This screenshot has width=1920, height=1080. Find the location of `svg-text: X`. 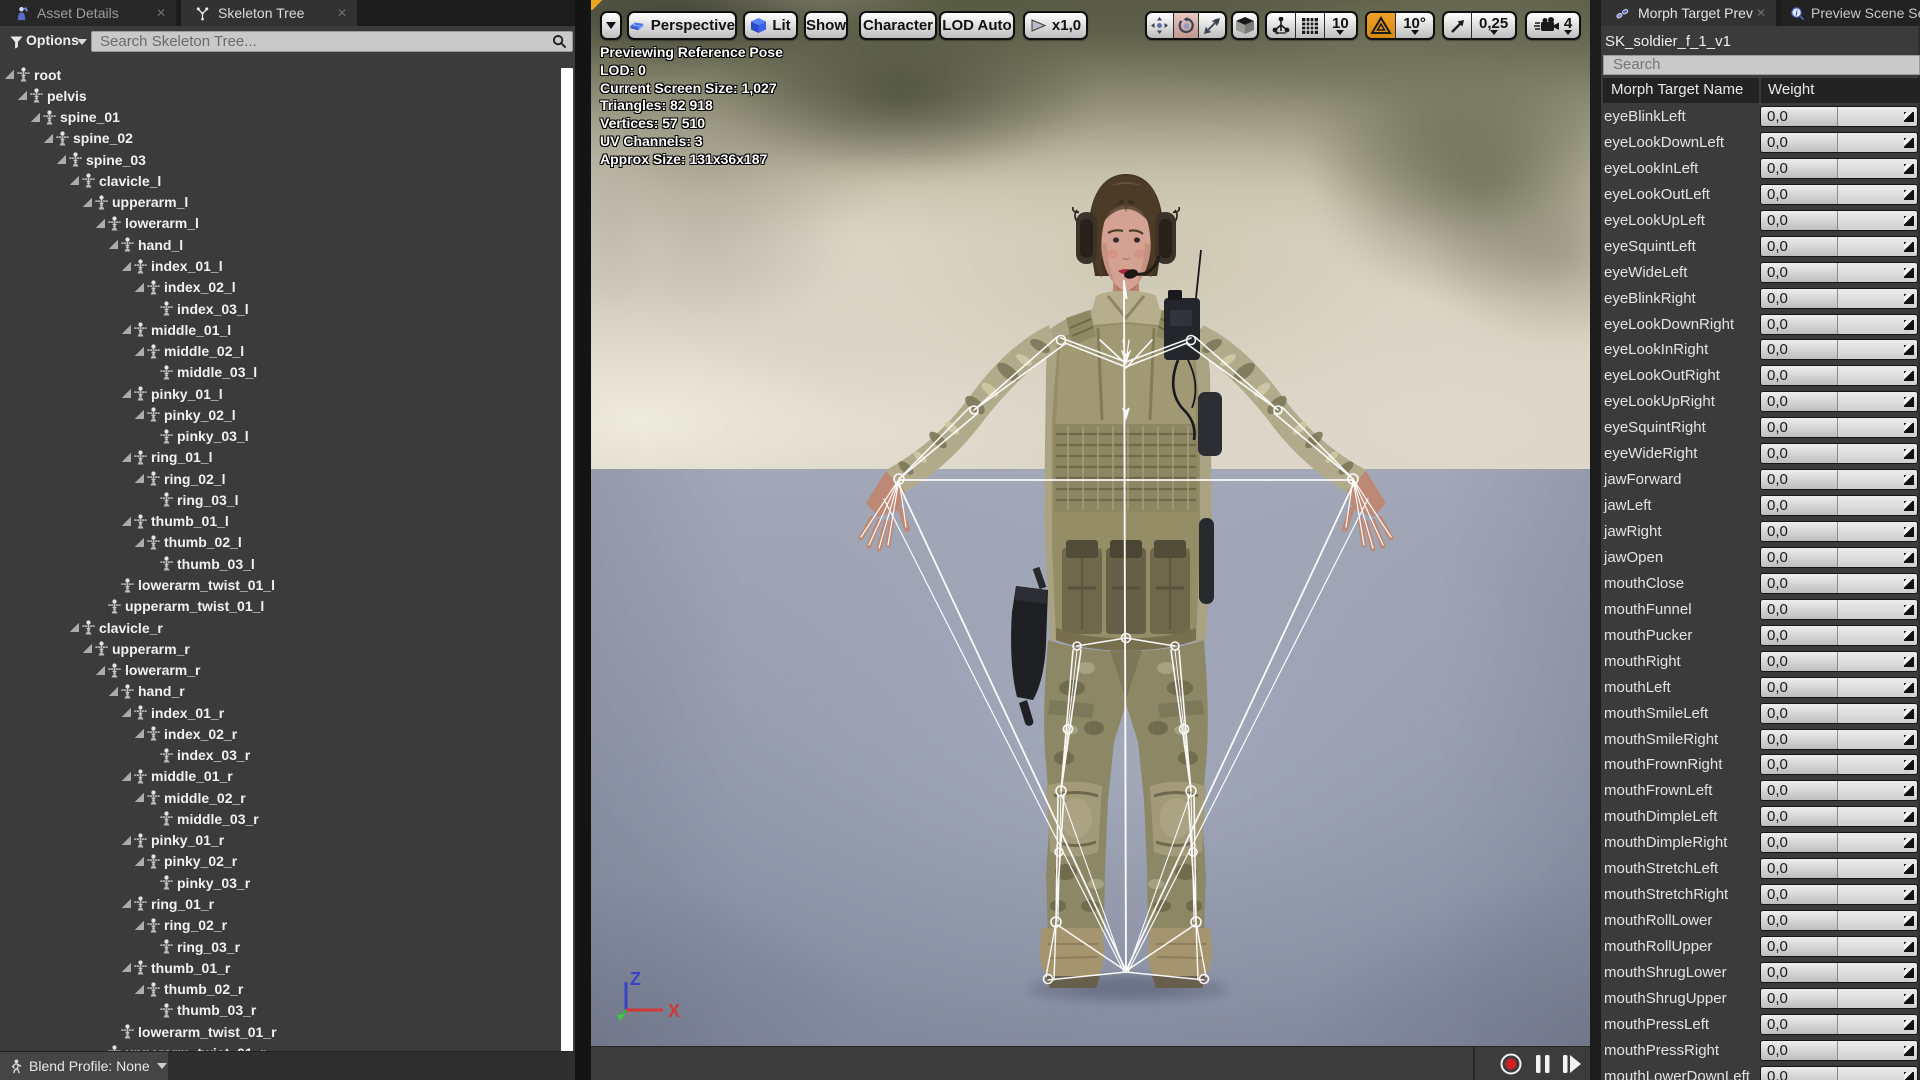

svg-text: X is located at coordinates (674, 1011).